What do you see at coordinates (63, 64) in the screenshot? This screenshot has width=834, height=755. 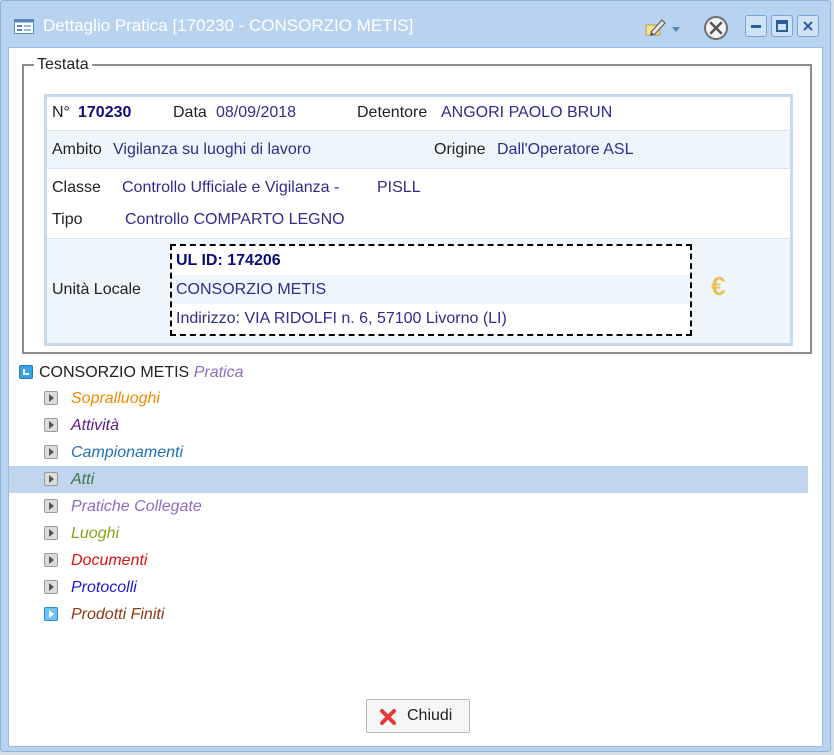 I see `testata-legend: Testata` at bounding box center [63, 64].